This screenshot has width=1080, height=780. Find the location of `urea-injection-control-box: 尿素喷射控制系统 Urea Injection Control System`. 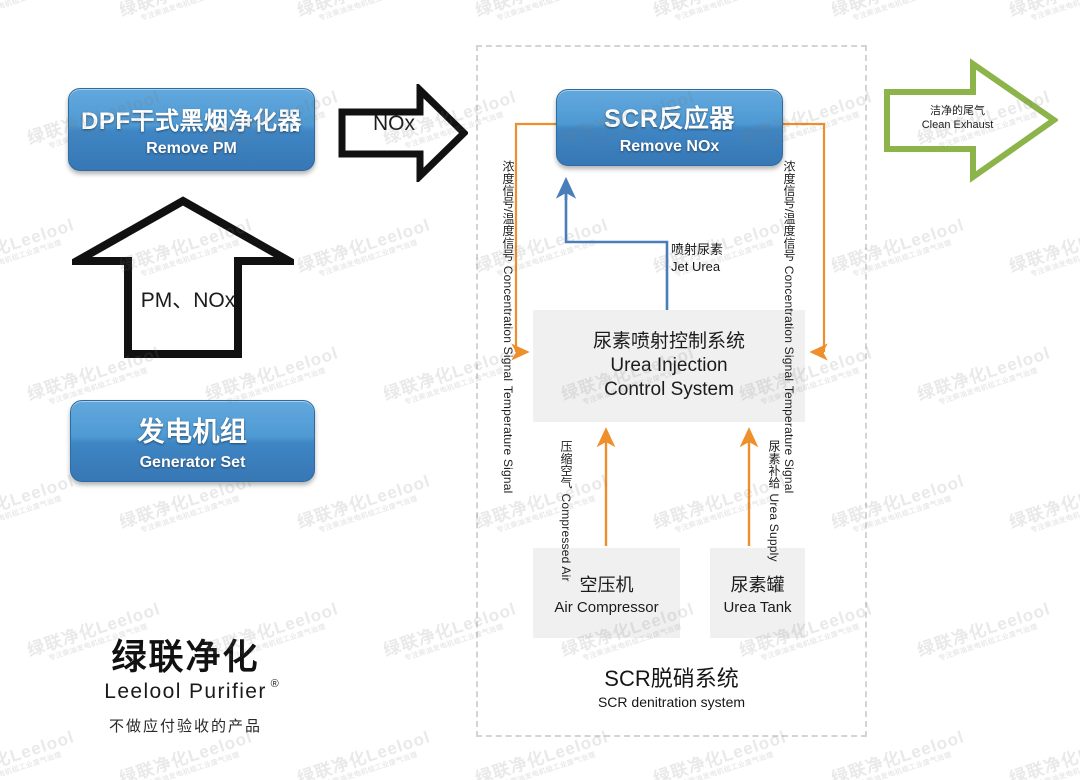

urea-injection-control-box: 尿素喷射控制系统 Urea Injection Control System is located at coordinates (669, 366).